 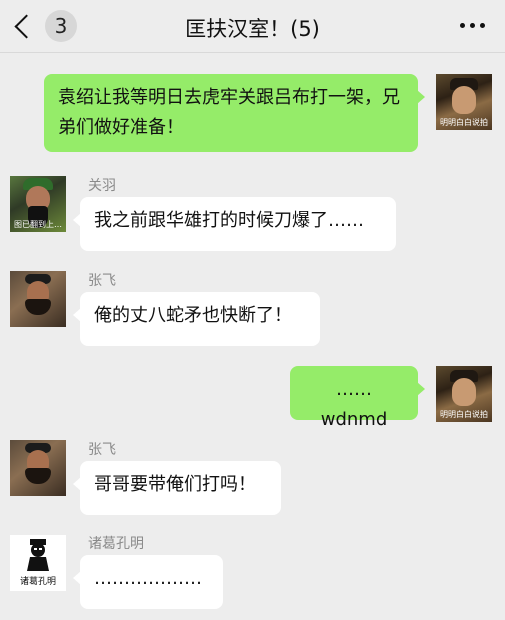 What do you see at coordinates (462, 25) in the screenshot?
I see `more-dots-icon` at bounding box center [462, 25].